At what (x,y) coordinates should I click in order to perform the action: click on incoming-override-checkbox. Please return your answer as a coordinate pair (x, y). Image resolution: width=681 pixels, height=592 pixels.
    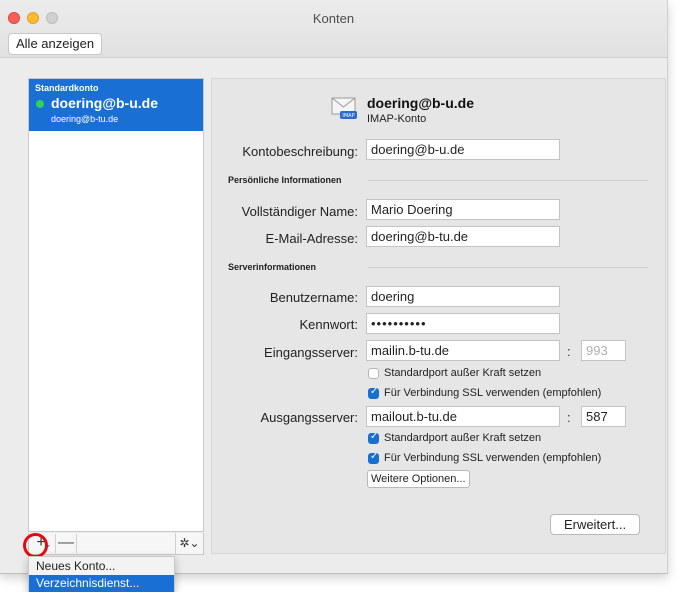
    Looking at the image, I should click on (373, 373).